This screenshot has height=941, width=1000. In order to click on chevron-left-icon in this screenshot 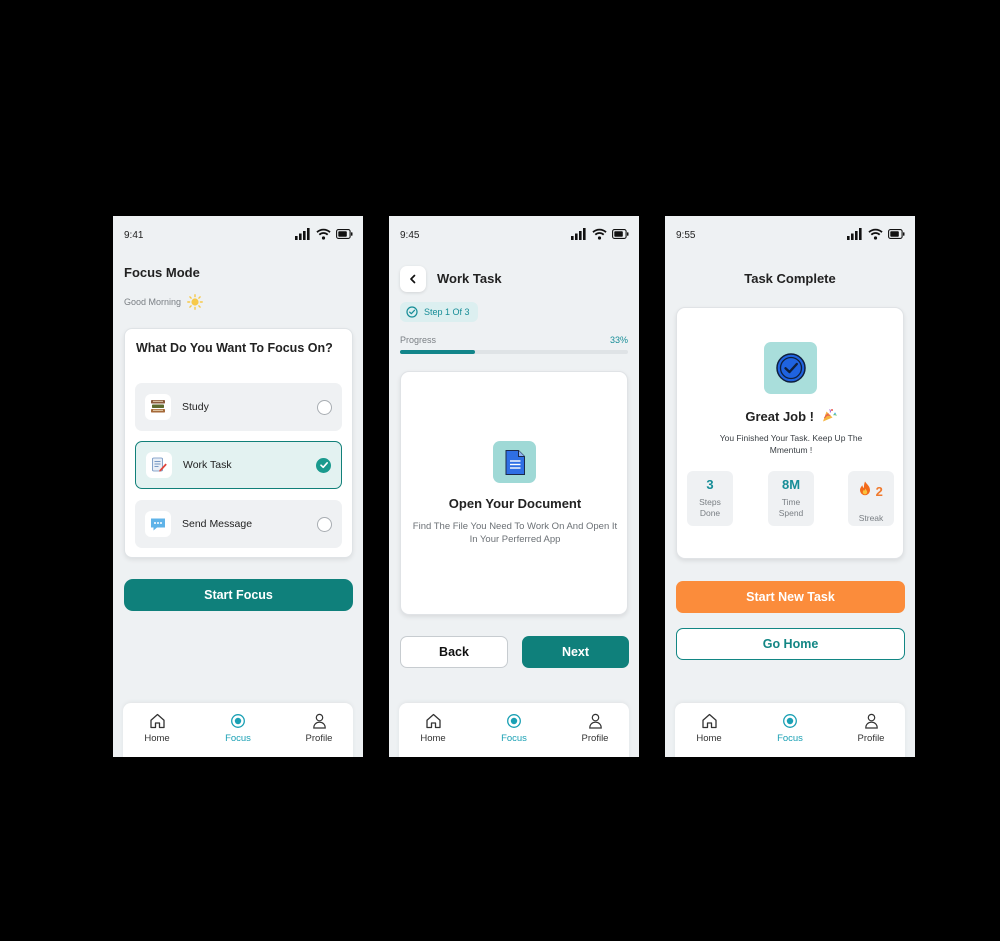, I will do `click(413, 279)`.